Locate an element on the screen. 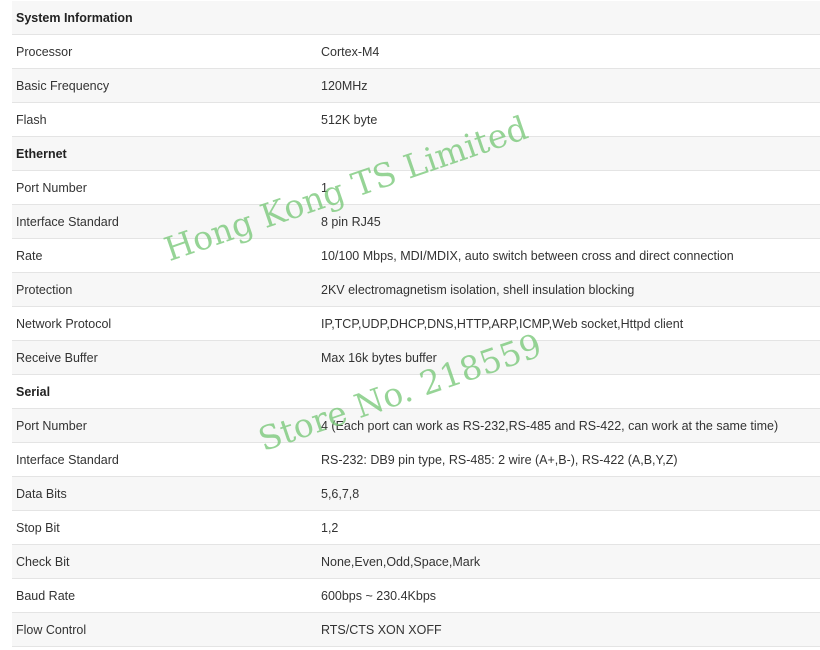  table-row: Flow Control RTS/CTS XON XOFF is located at coordinates (416, 629).